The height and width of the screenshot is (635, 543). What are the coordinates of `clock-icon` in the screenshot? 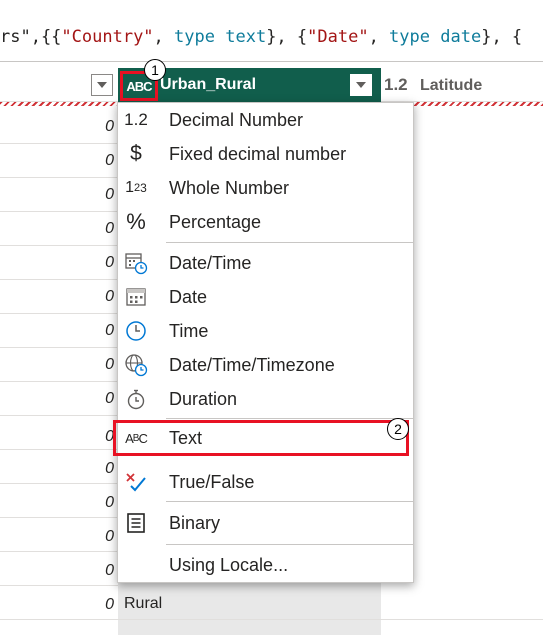 It's located at (136, 331).